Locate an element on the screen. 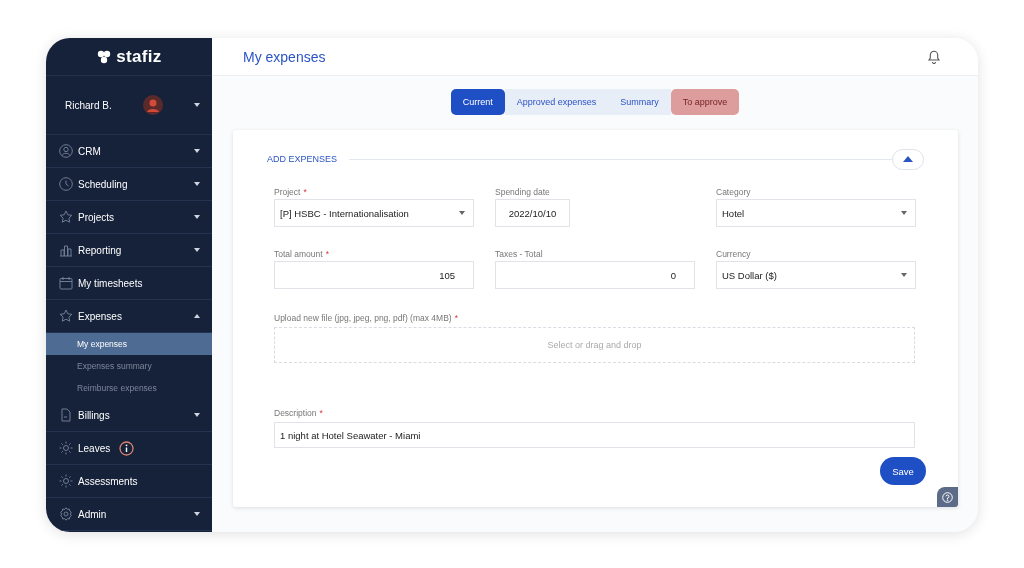  nav-item: Admin is located at coordinates (92, 514).